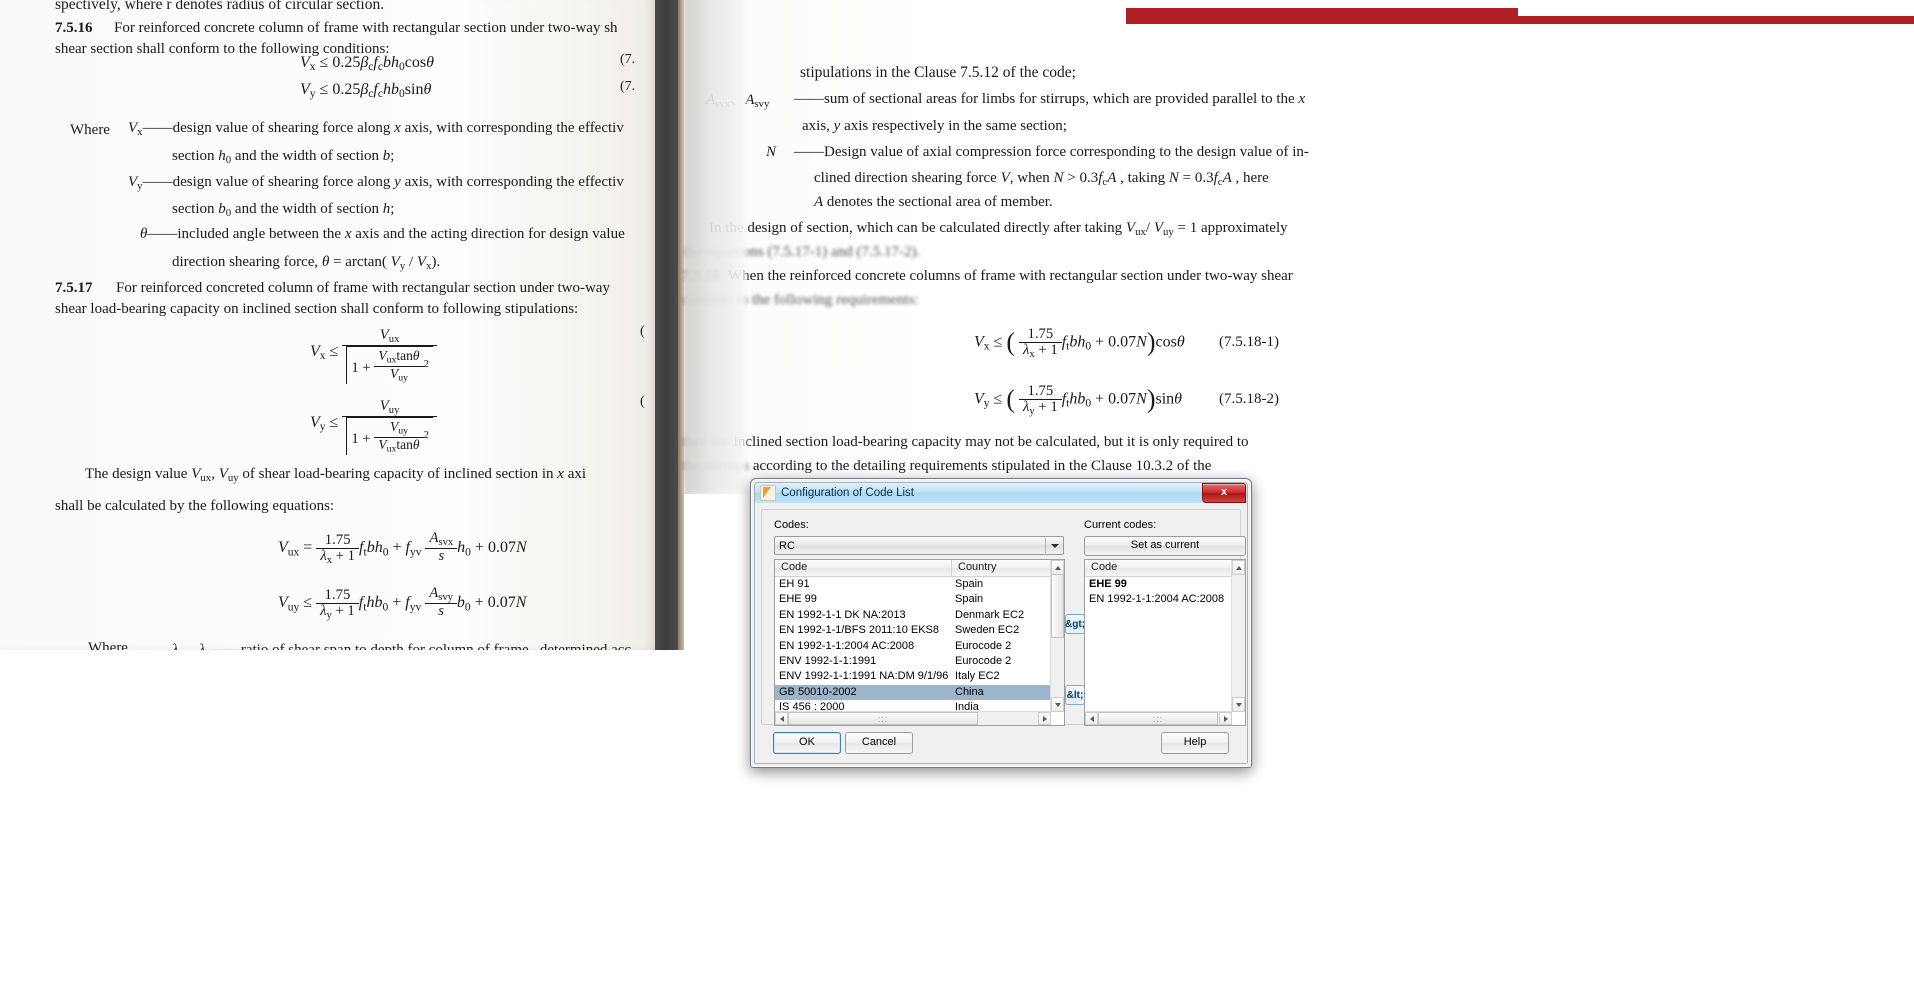  What do you see at coordinates (828, 660) in the screenshot?
I see `cell-code: ENV 1992-1-1:1991` at bounding box center [828, 660].